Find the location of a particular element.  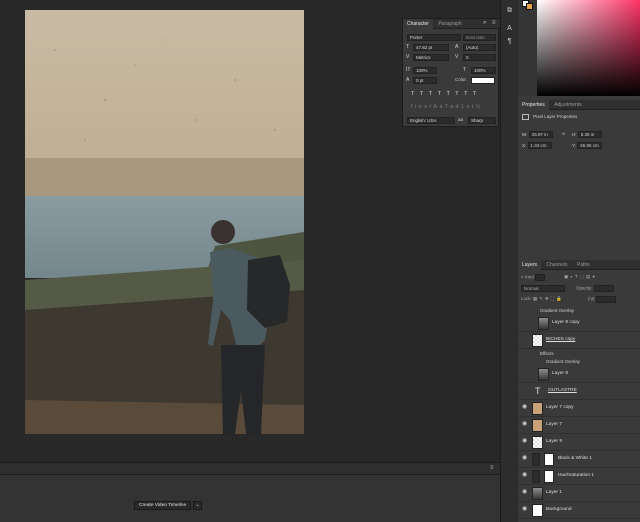

character-icon: A is located at coordinates (509, 28).